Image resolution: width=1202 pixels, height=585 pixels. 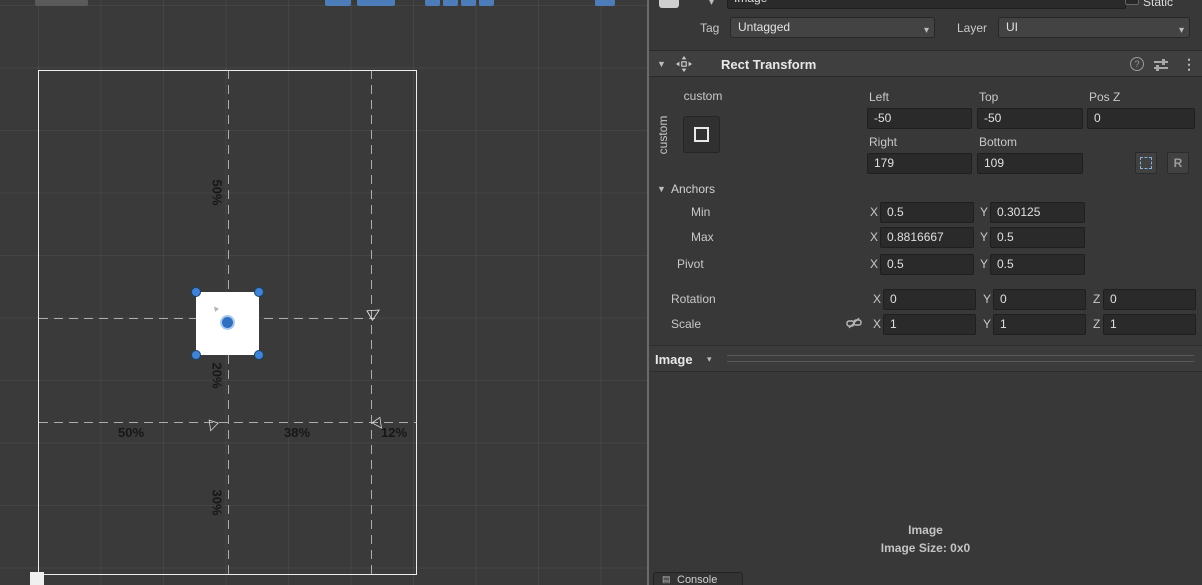 What do you see at coordinates (764, 27) in the screenshot?
I see `tag-value: Untagged` at bounding box center [764, 27].